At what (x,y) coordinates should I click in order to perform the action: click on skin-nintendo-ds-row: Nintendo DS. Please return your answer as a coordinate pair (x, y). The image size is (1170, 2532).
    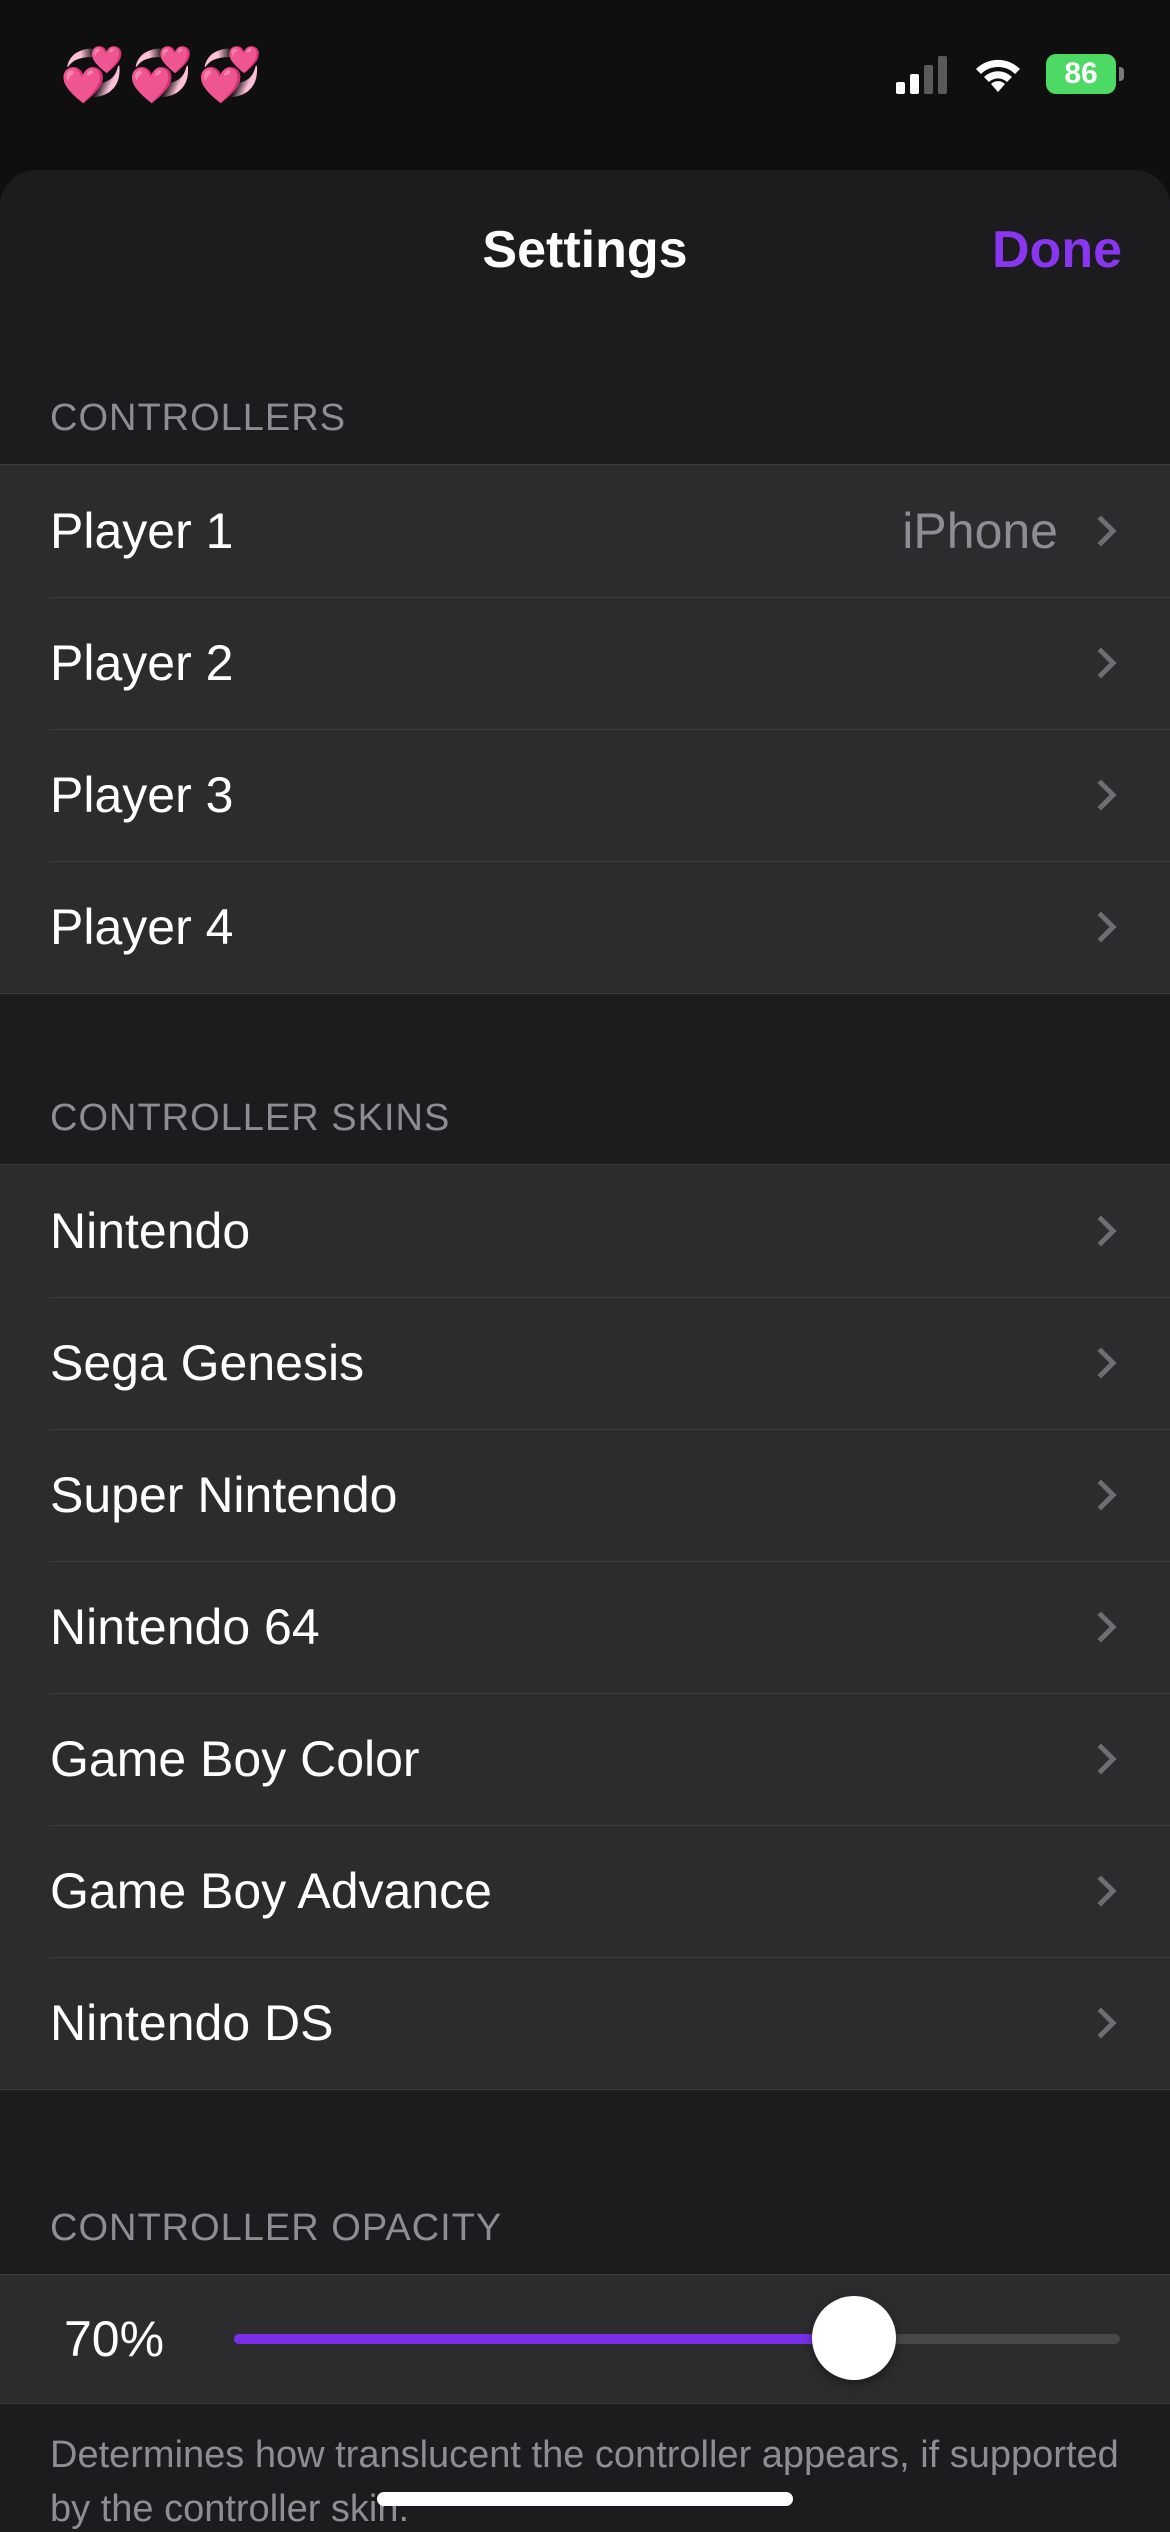
    Looking at the image, I should click on (585, 2023).